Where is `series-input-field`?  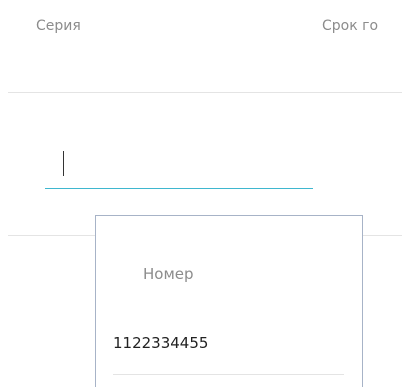 series-input-field is located at coordinates (179, 168).